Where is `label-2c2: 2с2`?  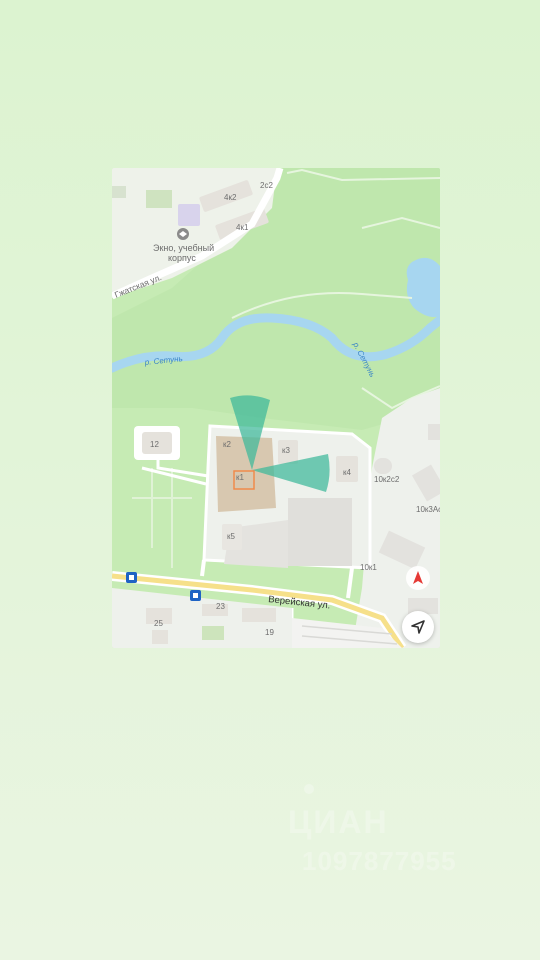
label-2c2: 2с2 is located at coordinates (266, 185).